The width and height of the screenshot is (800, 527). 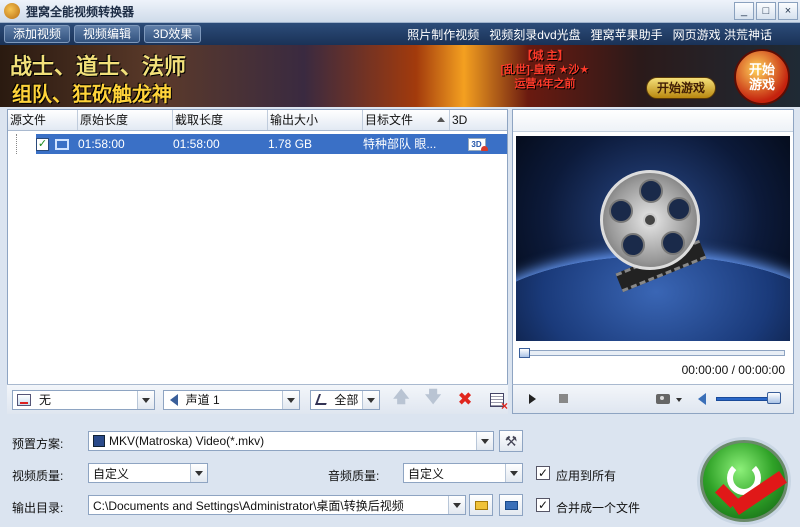 I want to click on window-controls: _ □ ×, so click(x=766, y=11).